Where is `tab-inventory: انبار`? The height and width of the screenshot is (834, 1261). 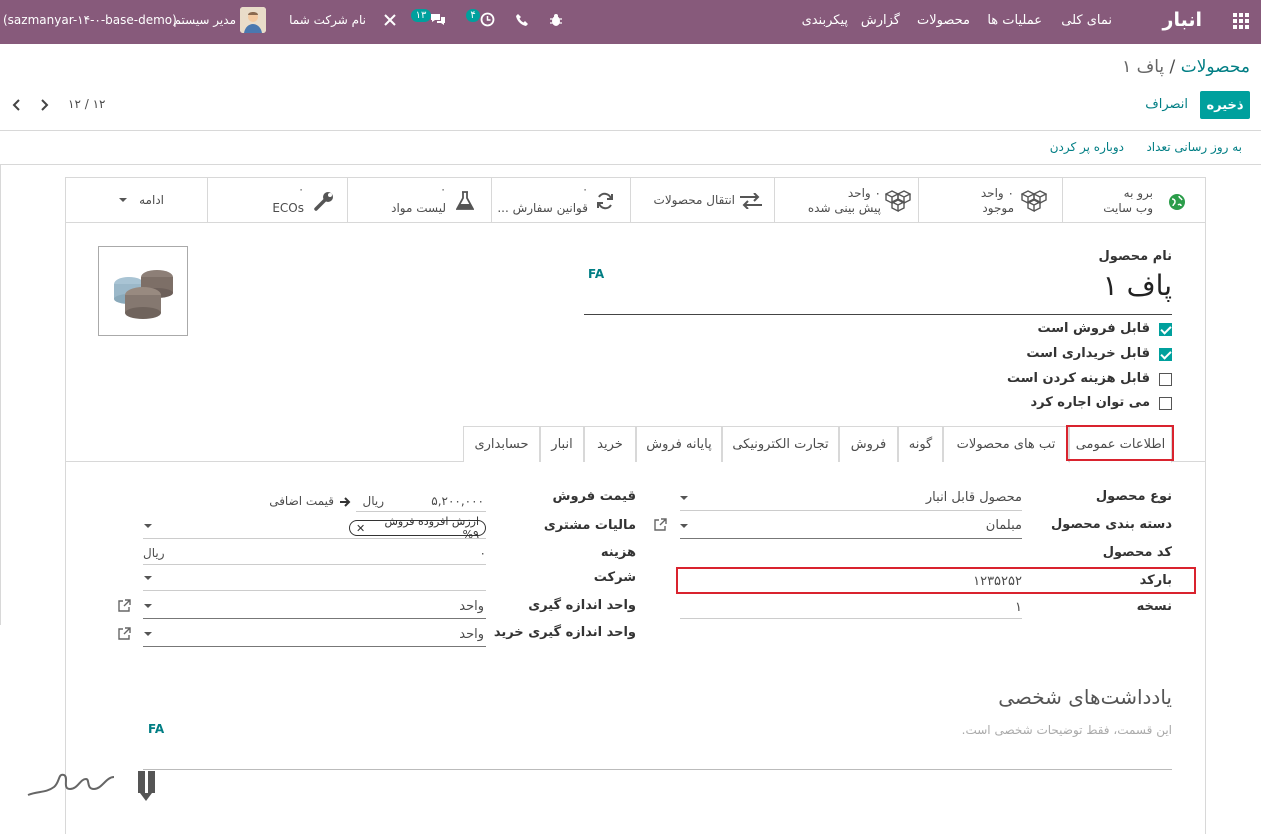
tab-inventory: انبار is located at coordinates (562, 444).